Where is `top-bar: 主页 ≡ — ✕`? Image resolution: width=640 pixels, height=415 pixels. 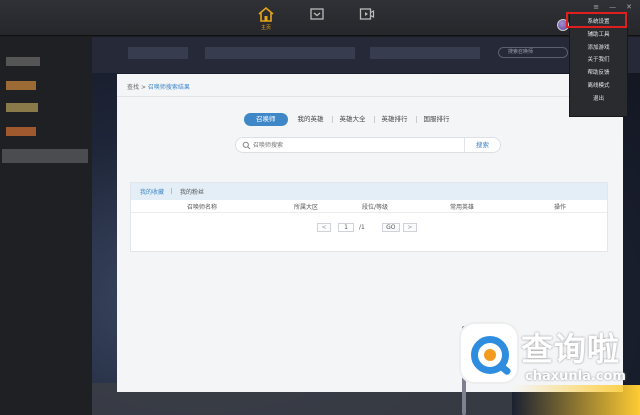 top-bar: 主页 ≡ — ✕ is located at coordinates (320, 18).